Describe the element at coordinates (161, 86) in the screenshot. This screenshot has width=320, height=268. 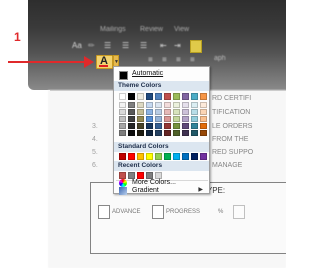
I see `theme-colors-header: Theme Colors` at that location.